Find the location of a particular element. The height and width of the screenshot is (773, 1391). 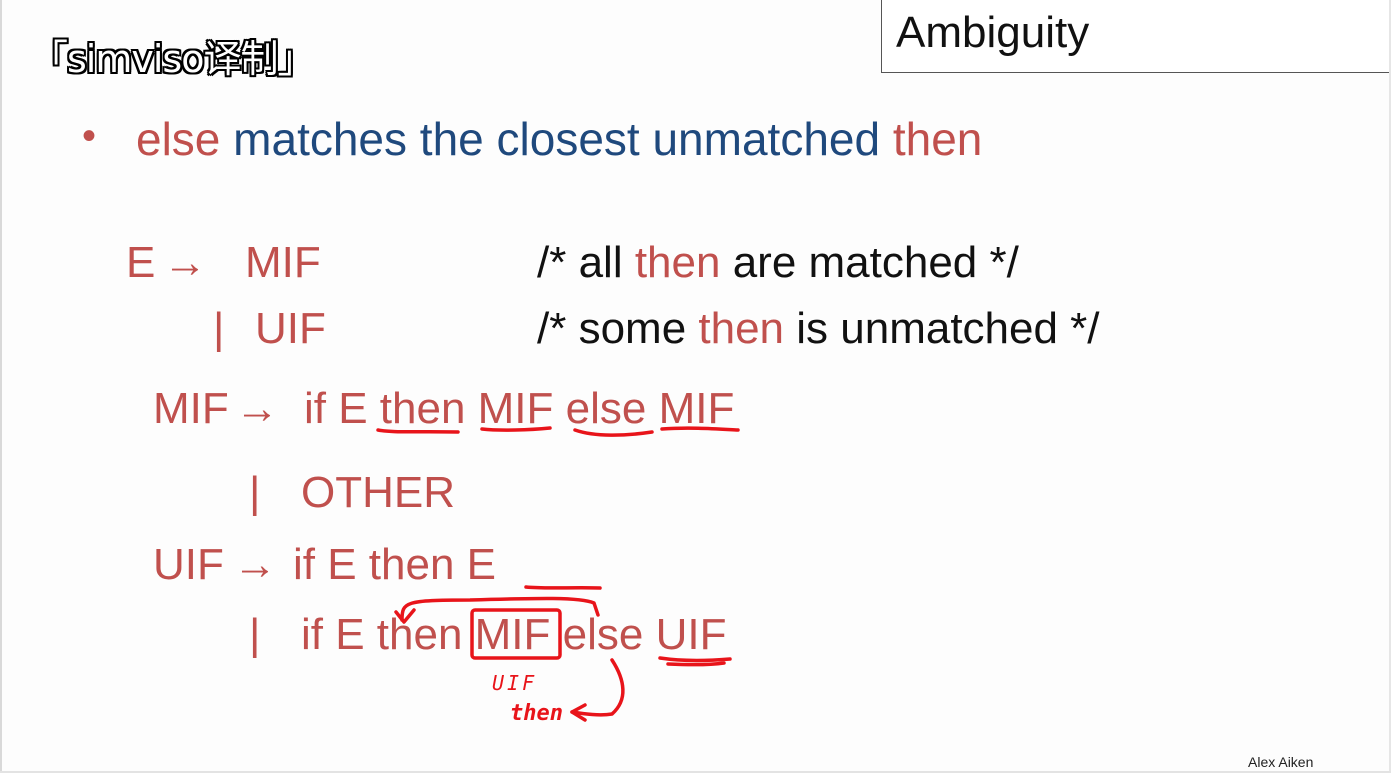

arrow-head-left is located at coordinates (578, 712).